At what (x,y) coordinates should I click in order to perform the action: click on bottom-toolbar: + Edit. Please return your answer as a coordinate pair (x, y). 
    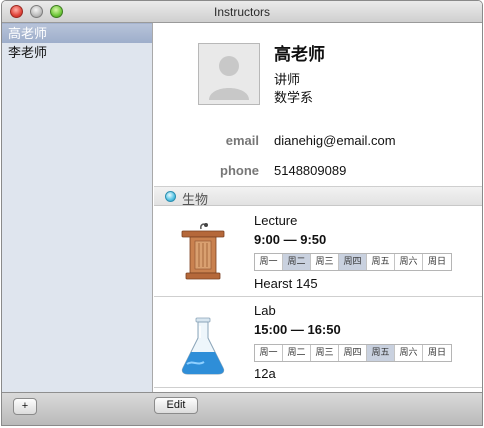
    Looking at the image, I should click on (242, 408).